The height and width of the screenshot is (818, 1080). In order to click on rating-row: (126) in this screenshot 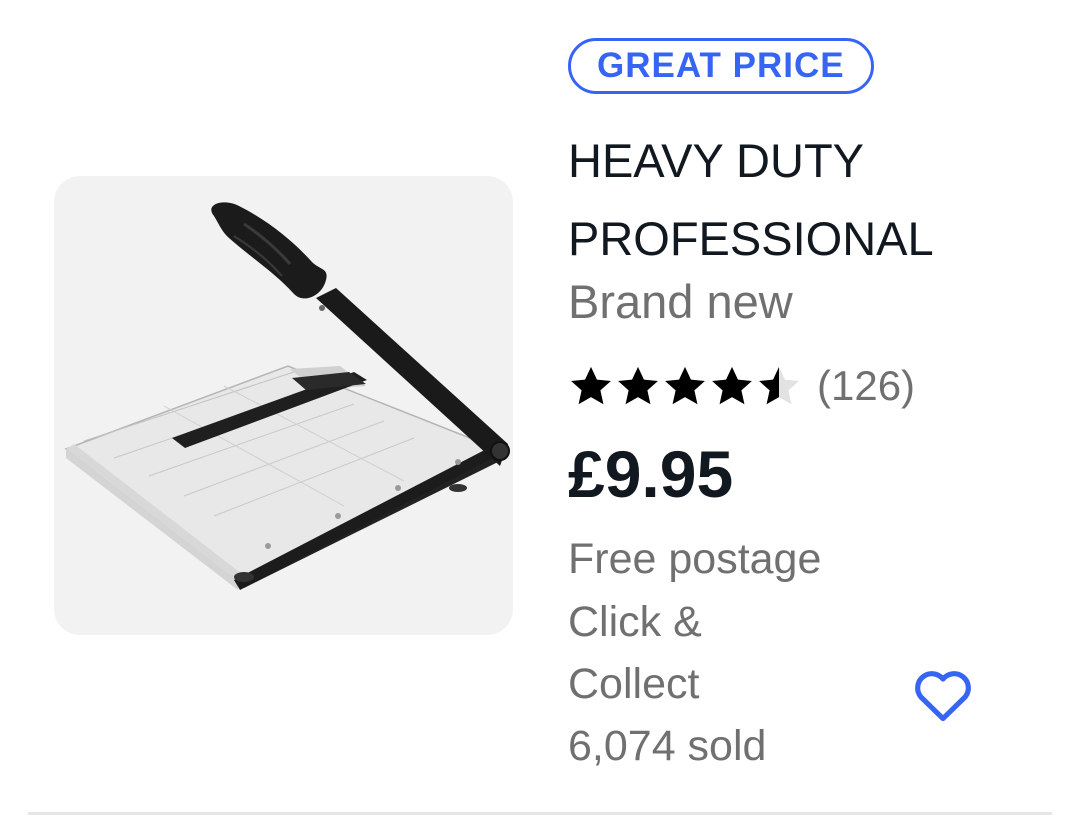, I will do `click(741, 386)`.